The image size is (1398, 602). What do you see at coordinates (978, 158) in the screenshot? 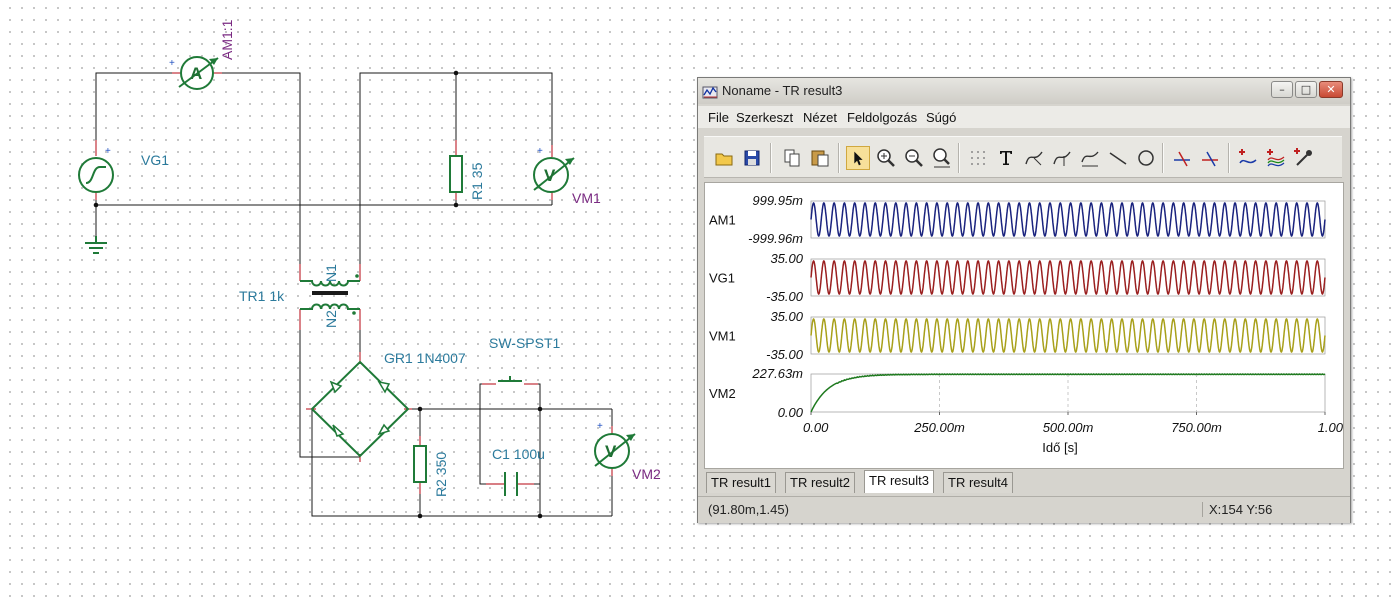
I see `grid-icon` at bounding box center [978, 158].